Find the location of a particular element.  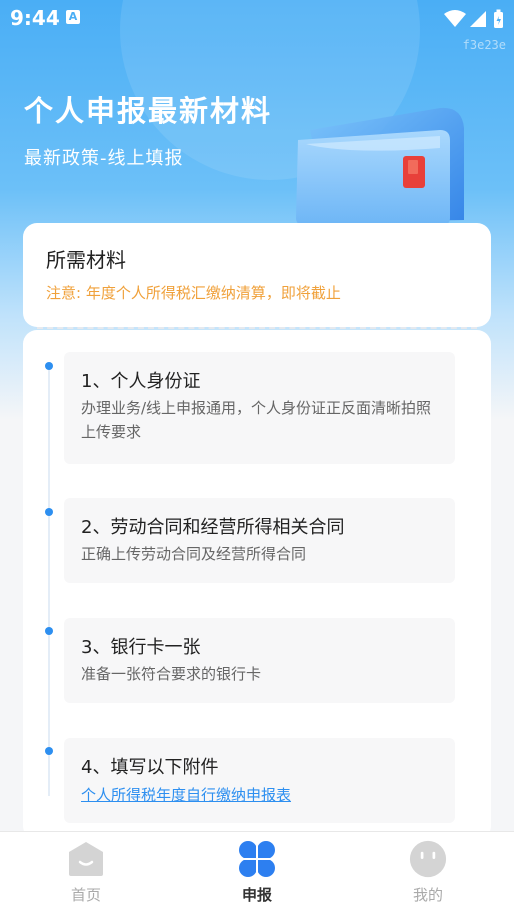

notification-icon: A is located at coordinates (73, 17).